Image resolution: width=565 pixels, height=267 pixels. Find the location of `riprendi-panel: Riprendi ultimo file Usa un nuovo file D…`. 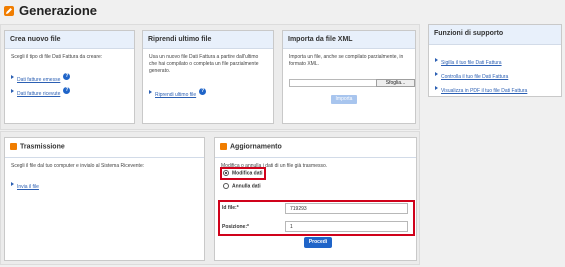

riprendi-panel: Riprendi ultimo file Usa un nuovo file D… is located at coordinates (208, 77).